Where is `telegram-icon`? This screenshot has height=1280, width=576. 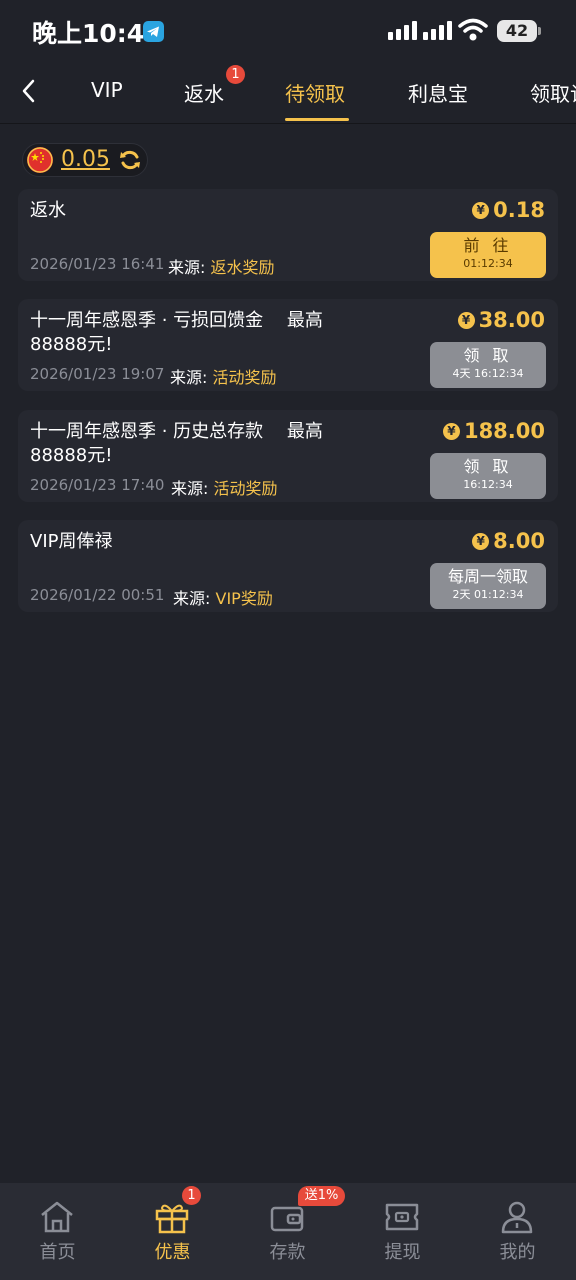
telegram-icon is located at coordinates (153, 31).